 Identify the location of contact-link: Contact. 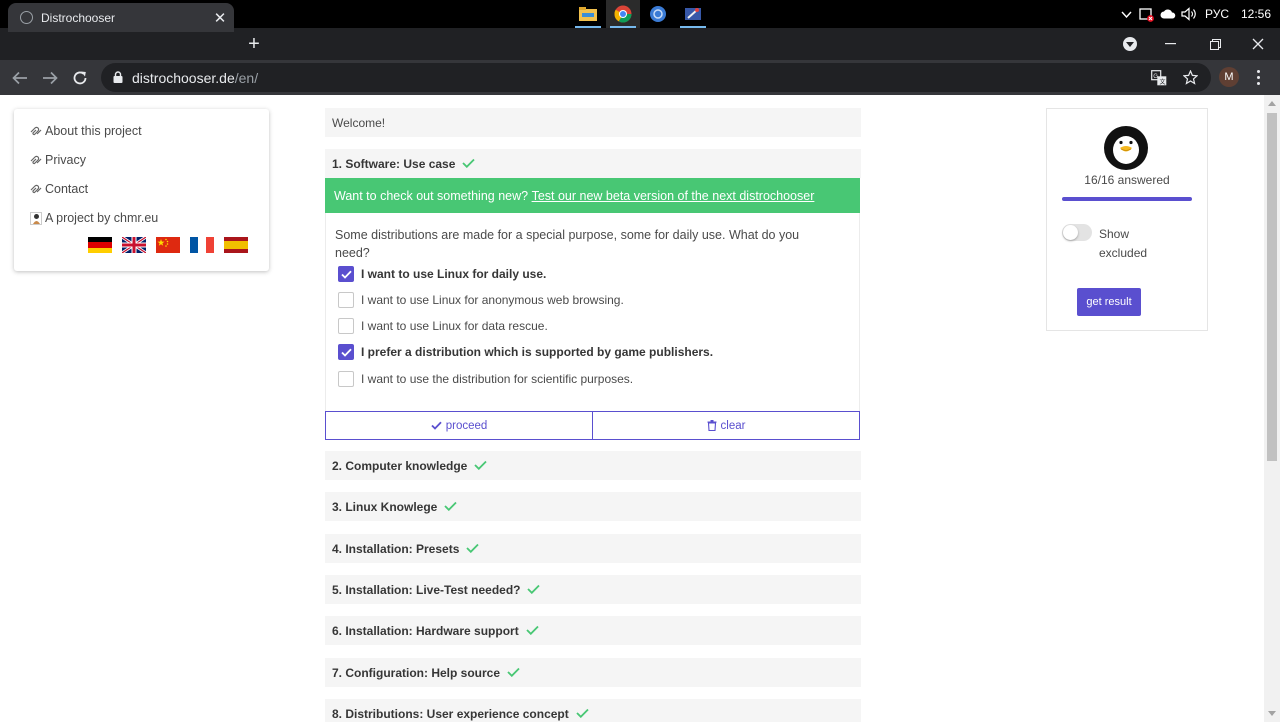
(59, 189).